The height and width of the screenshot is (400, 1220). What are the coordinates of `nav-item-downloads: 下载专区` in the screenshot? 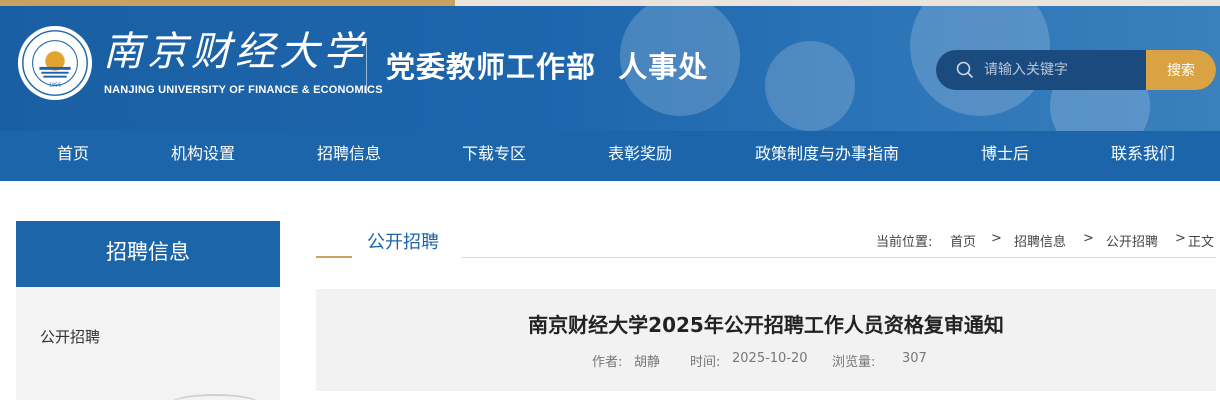 It's located at (494, 156).